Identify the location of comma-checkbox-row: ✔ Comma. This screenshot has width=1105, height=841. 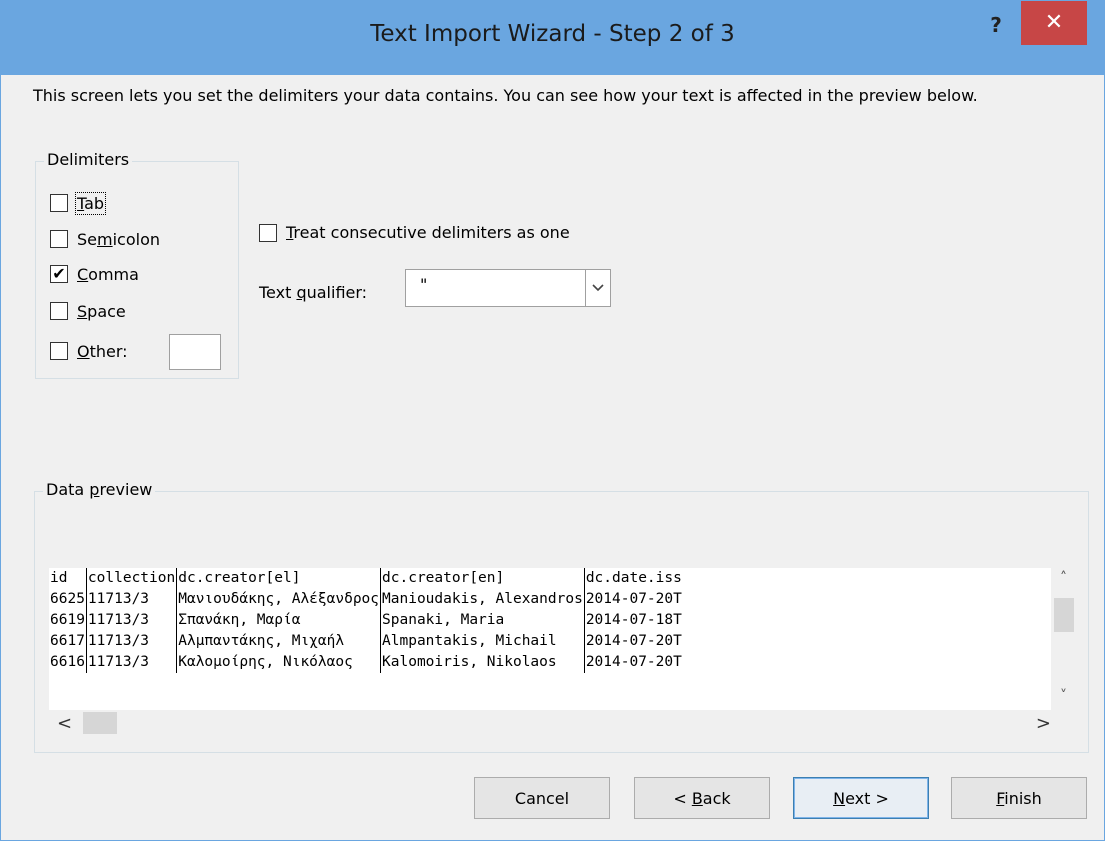
(94, 274).